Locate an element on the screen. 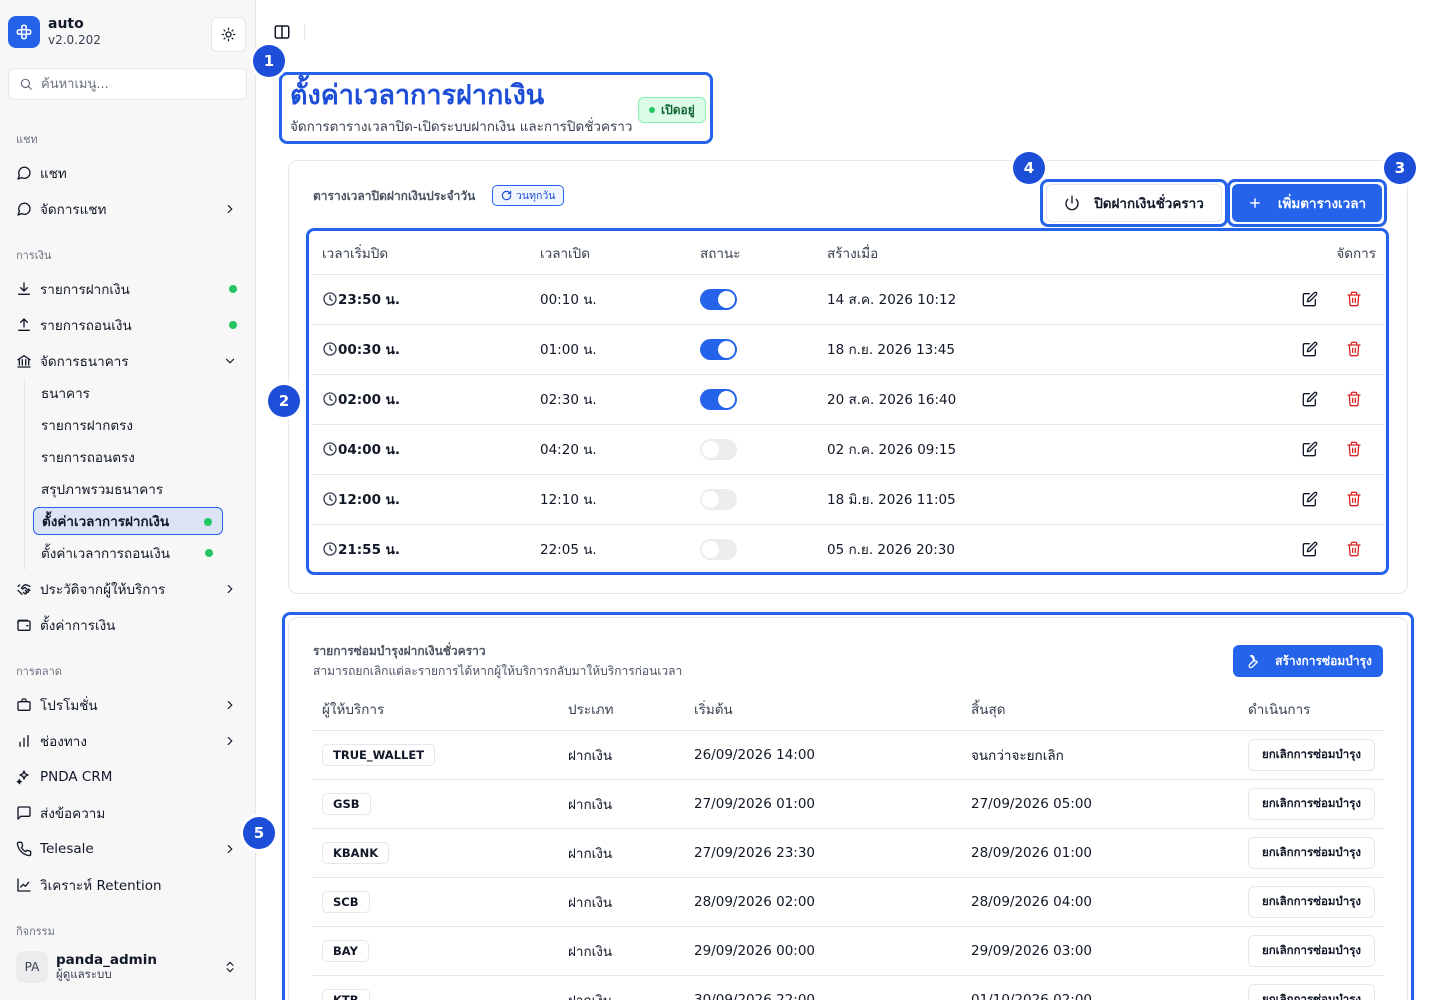 This screenshot has height=1000, width=1440. sidebar-item-label: จัดการธนาคาร is located at coordinates (84, 362).